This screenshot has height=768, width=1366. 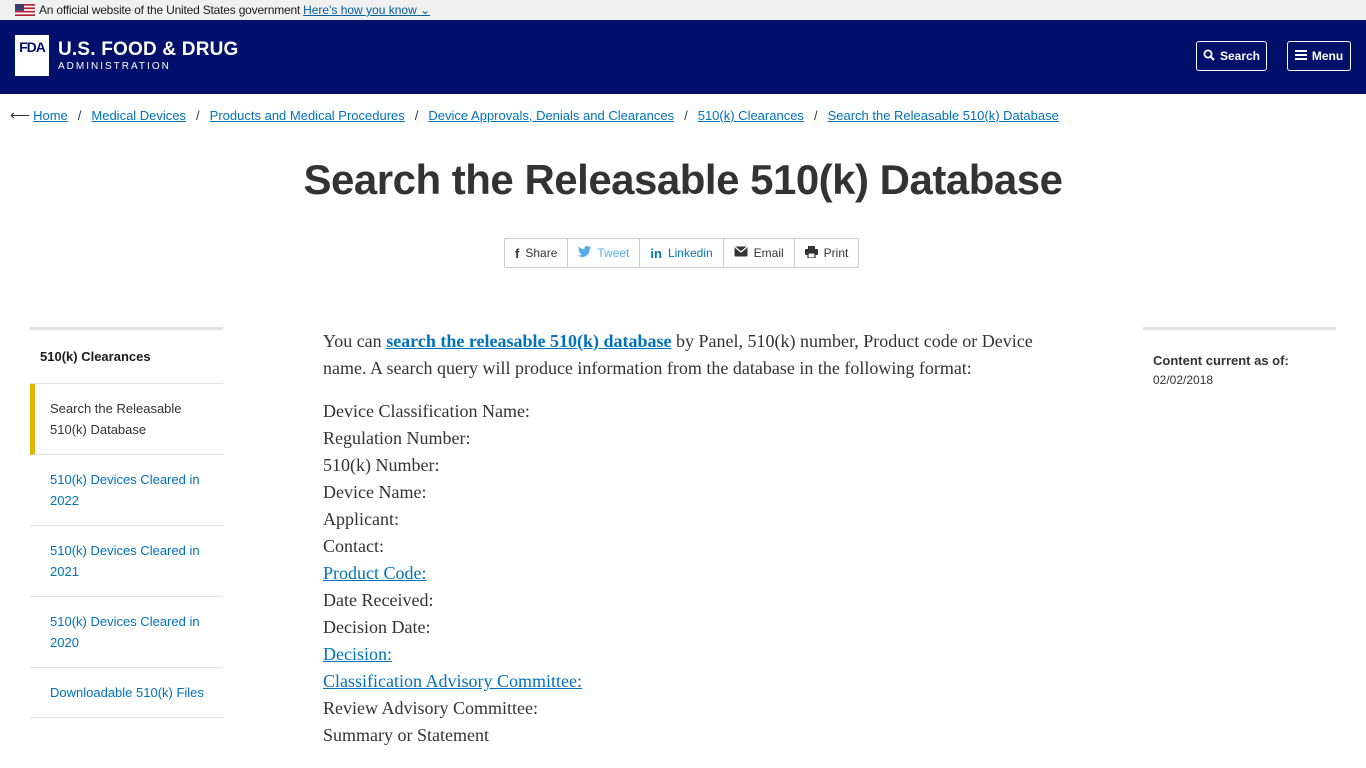 I want to click on field-510k-number: 510(k) Number:, so click(x=381, y=465).